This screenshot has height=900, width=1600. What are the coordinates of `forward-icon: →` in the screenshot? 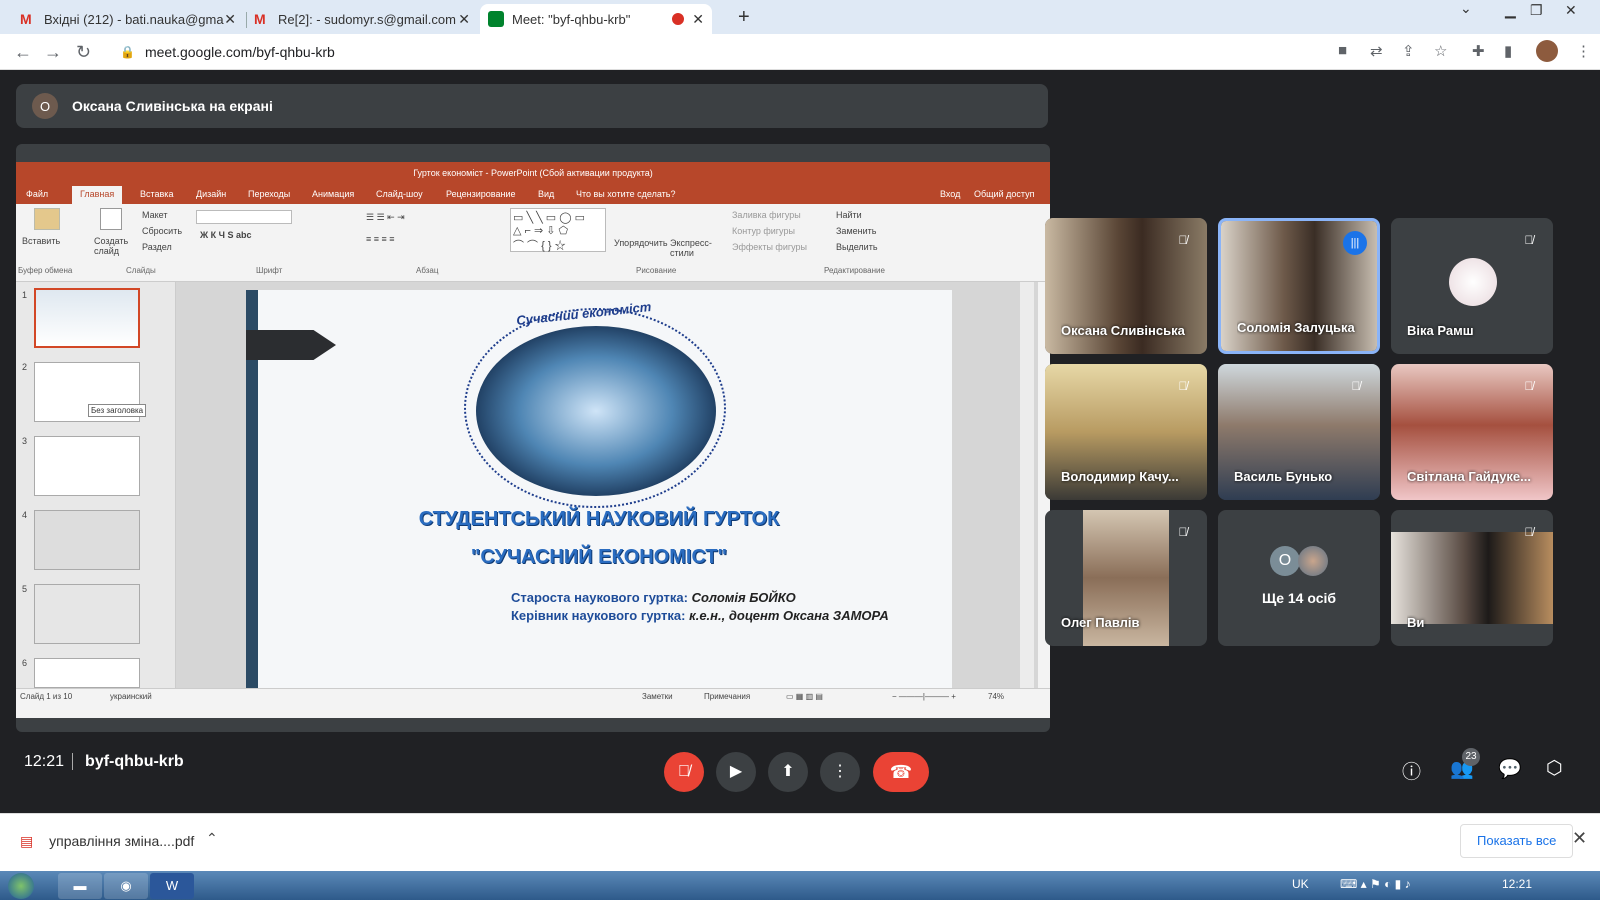 It's located at (53, 52).